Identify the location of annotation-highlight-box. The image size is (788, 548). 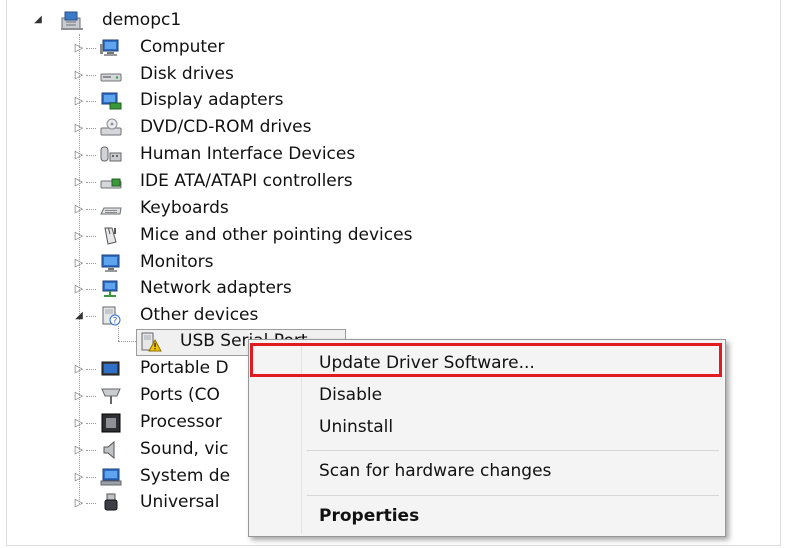
(486, 360).